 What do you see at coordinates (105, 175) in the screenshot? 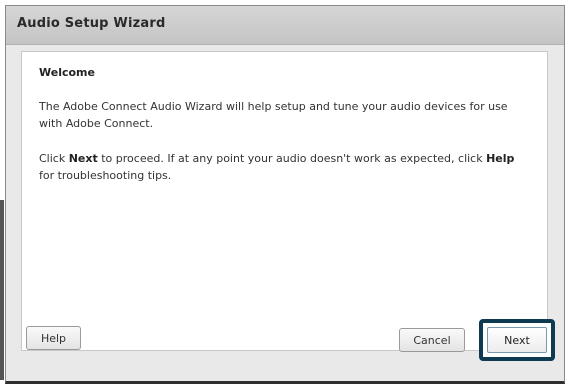
I see `instructions-suffix: for troubleshooting tips.` at bounding box center [105, 175].